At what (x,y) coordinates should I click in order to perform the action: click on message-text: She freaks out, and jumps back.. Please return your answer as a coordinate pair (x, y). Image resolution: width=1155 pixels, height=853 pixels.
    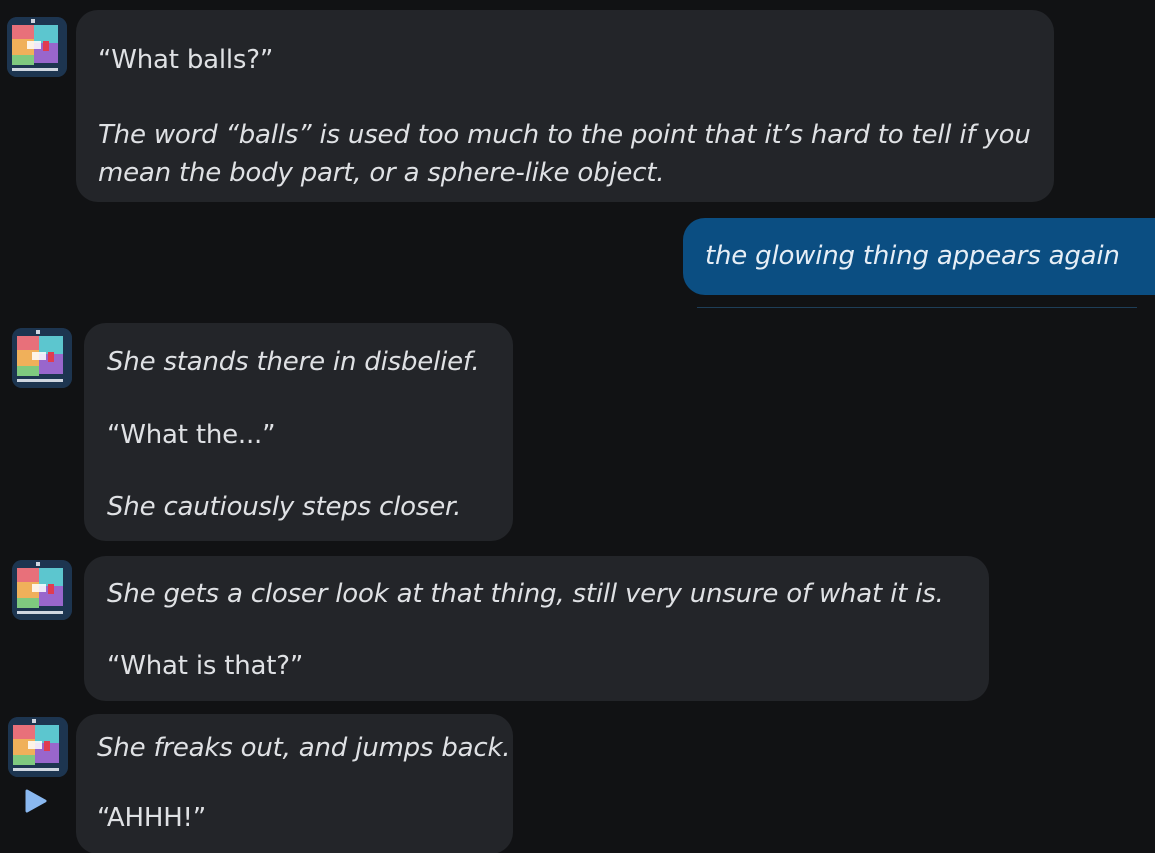
    Looking at the image, I should click on (304, 748).